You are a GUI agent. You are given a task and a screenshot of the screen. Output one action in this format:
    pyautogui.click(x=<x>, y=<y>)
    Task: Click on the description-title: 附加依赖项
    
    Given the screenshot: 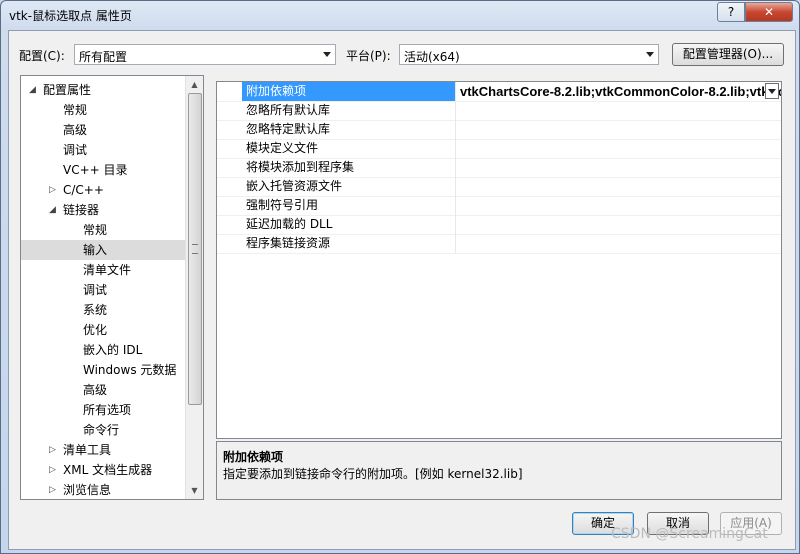 What is the action you would take?
    pyautogui.click(x=253, y=457)
    